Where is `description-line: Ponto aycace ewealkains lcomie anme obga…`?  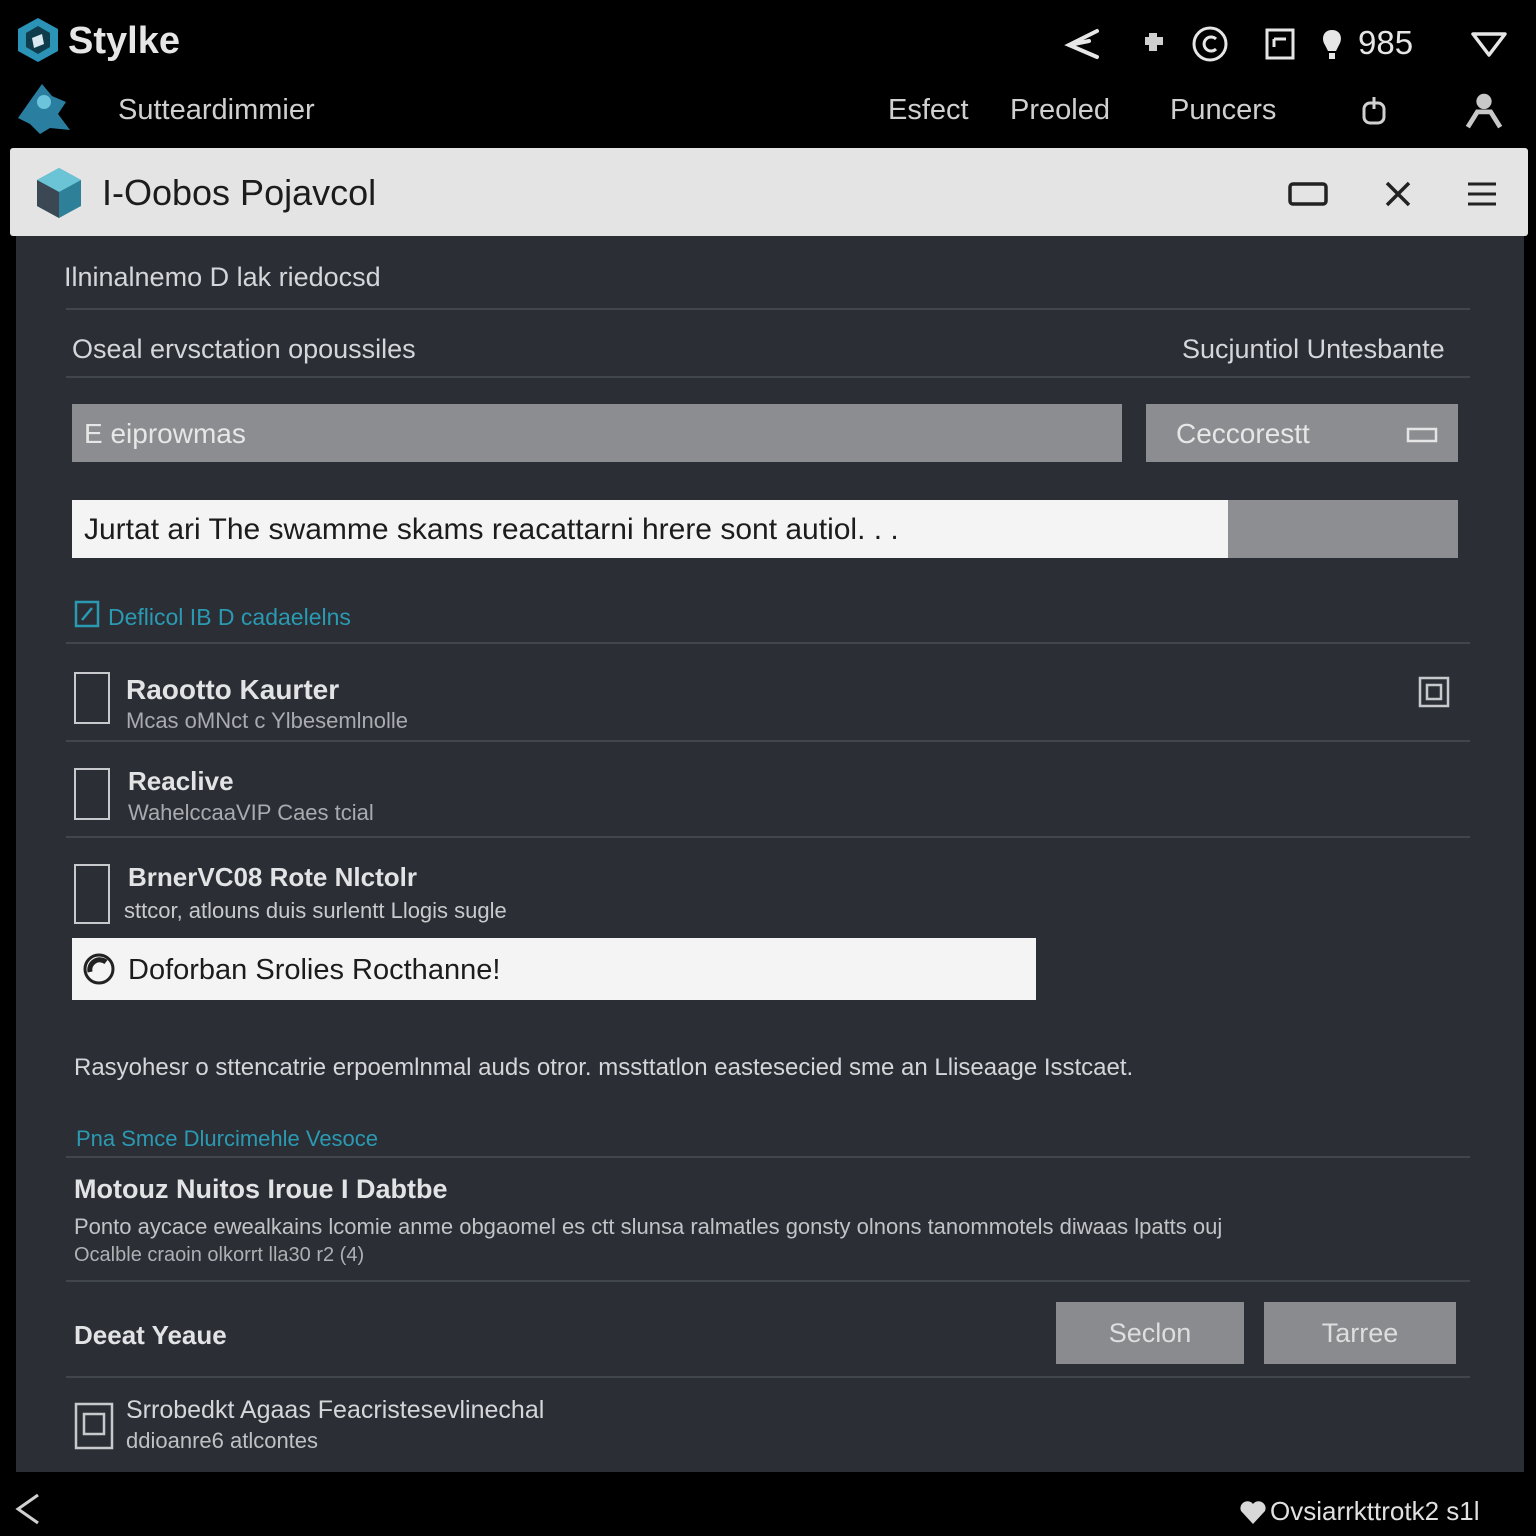
description-line: Ponto aycace ewealkains lcomie anme obga… is located at coordinates (648, 1226).